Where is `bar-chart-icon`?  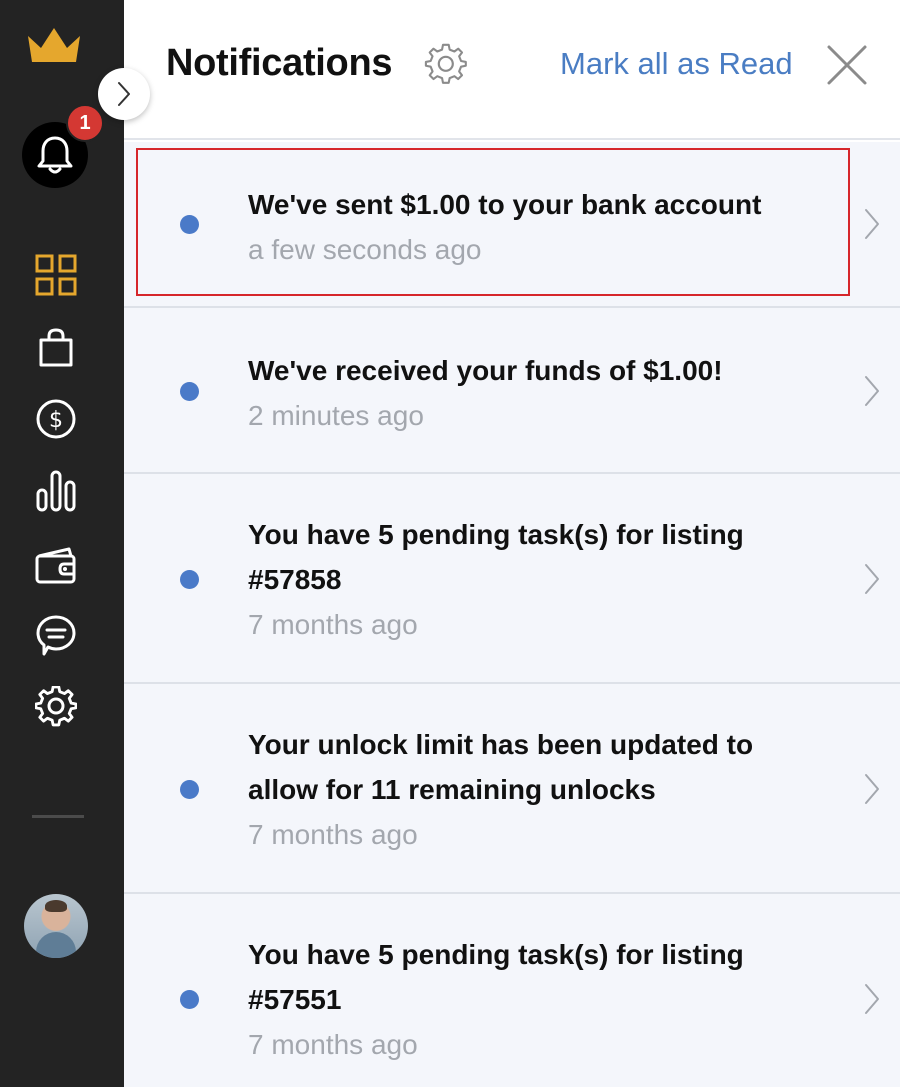 bar-chart-icon is located at coordinates (56, 491).